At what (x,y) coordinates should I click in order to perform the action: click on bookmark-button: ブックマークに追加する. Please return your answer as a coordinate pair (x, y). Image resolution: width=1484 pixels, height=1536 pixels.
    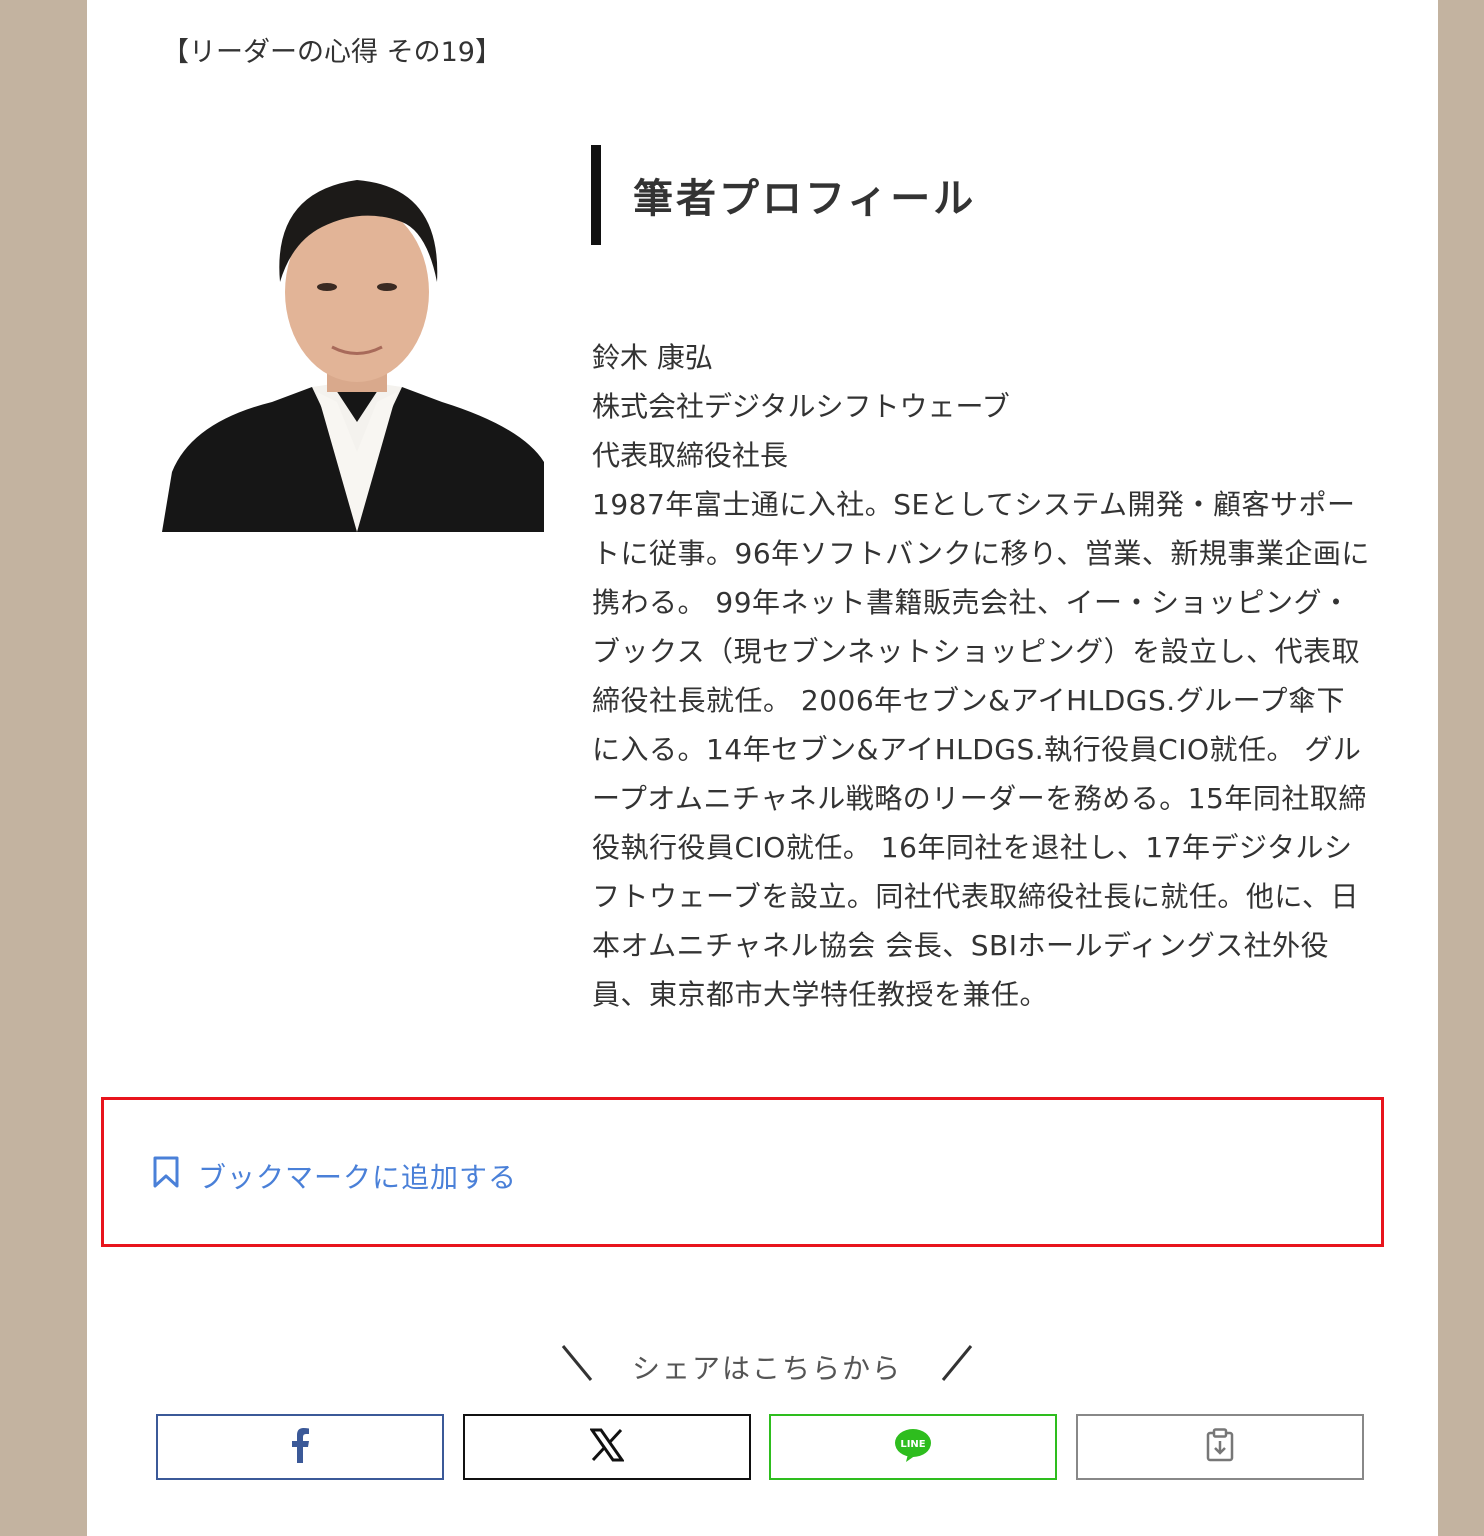
    Looking at the image, I should click on (334, 1175).